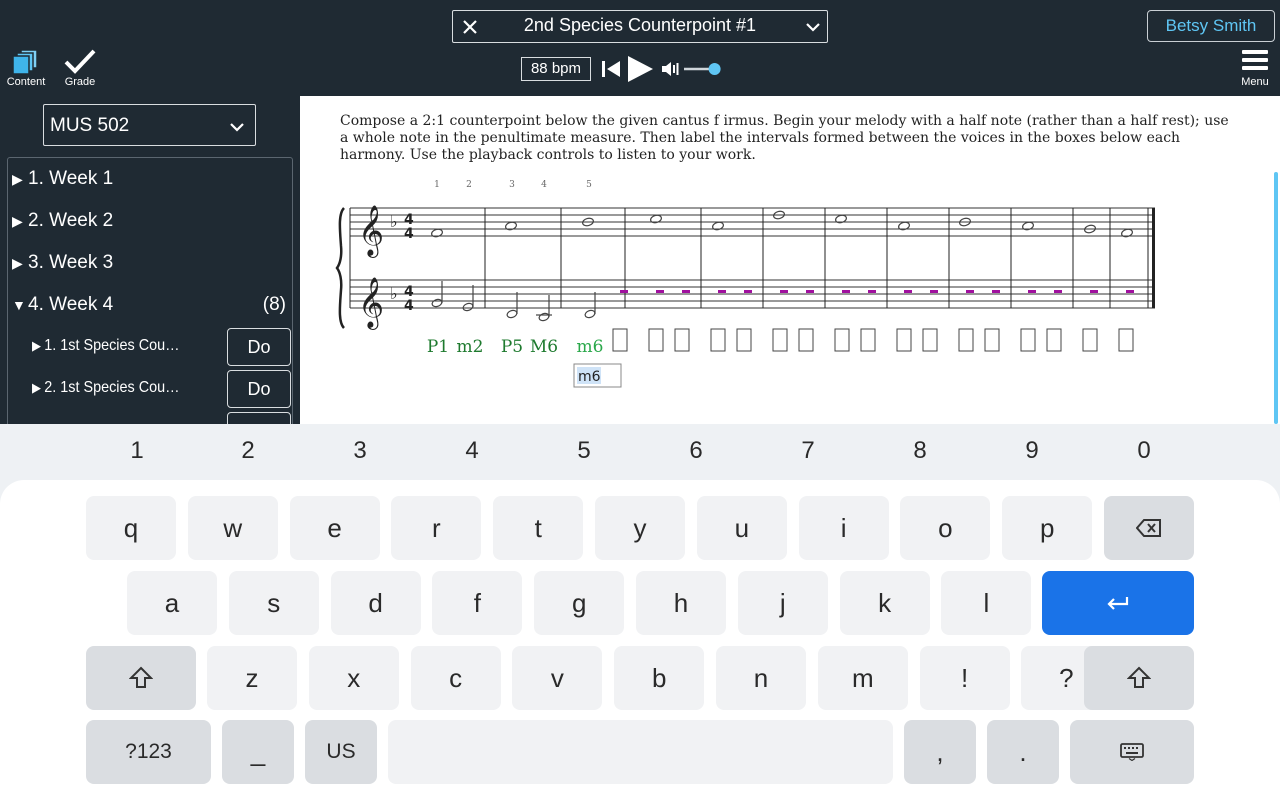  What do you see at coordinates (131, 528) in the screenshot?
I see `key-q: q` at bounding box center [131, 528].